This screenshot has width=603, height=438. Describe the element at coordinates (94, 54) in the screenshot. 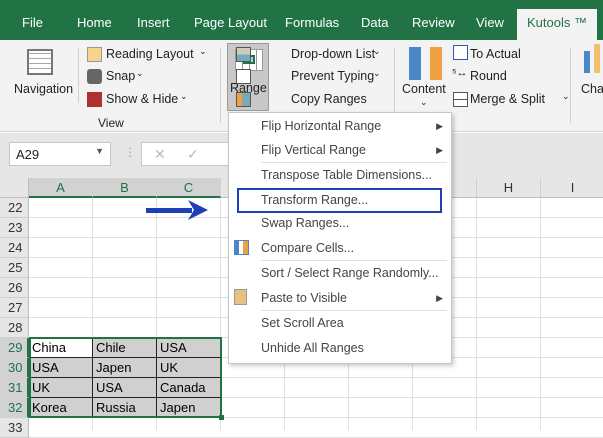

I see `reading-layout-icon` at that location.